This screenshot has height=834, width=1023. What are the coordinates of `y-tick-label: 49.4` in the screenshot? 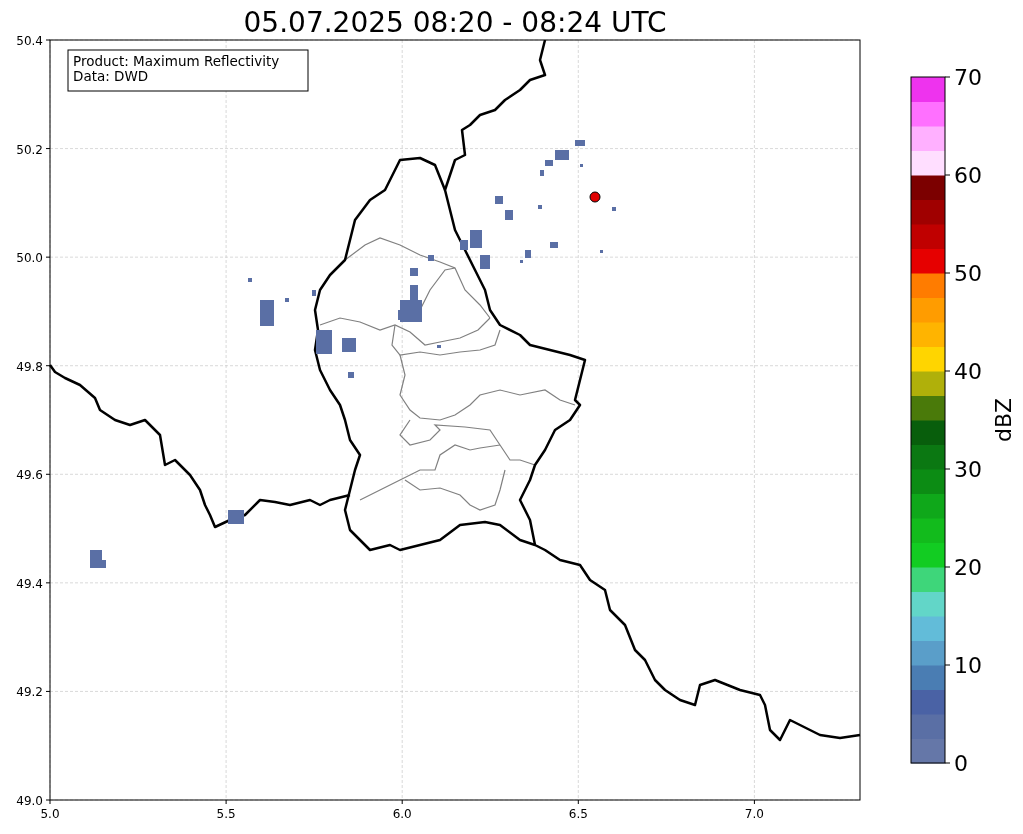 It's located at (29, 583).